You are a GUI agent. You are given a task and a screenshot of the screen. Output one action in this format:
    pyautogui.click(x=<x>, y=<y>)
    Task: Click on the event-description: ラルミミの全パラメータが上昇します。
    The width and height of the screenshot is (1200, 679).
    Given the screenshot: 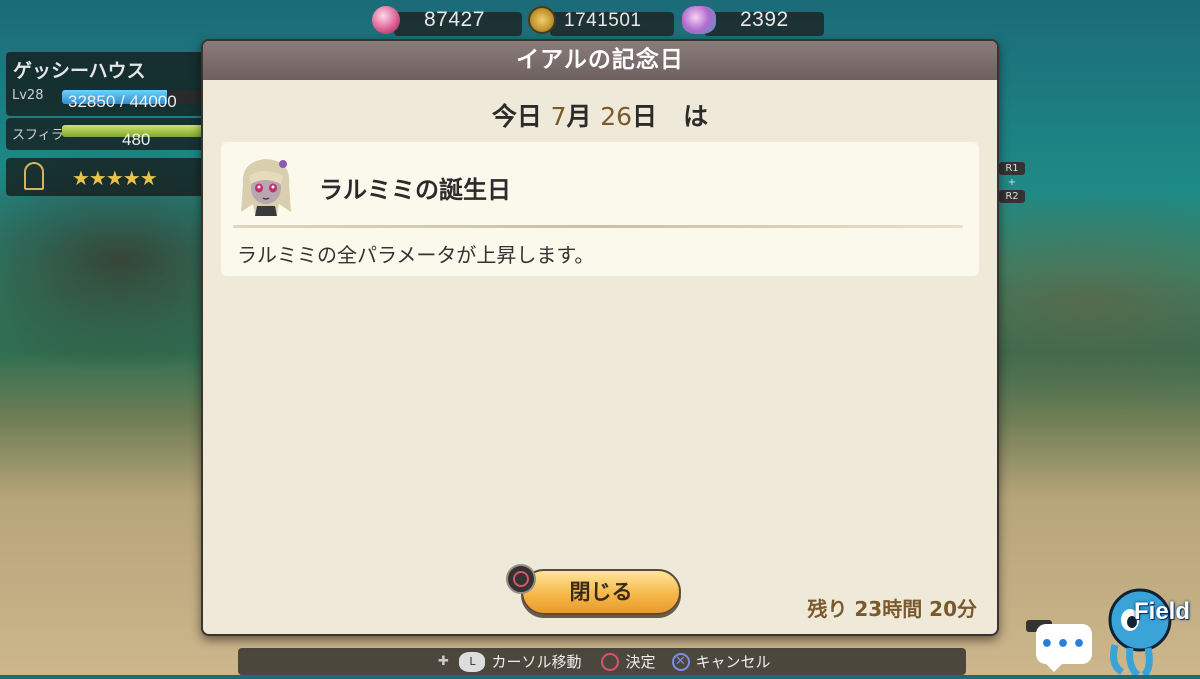 What is the action you would take?
    pyautogui.click(x=416, y=255)
    